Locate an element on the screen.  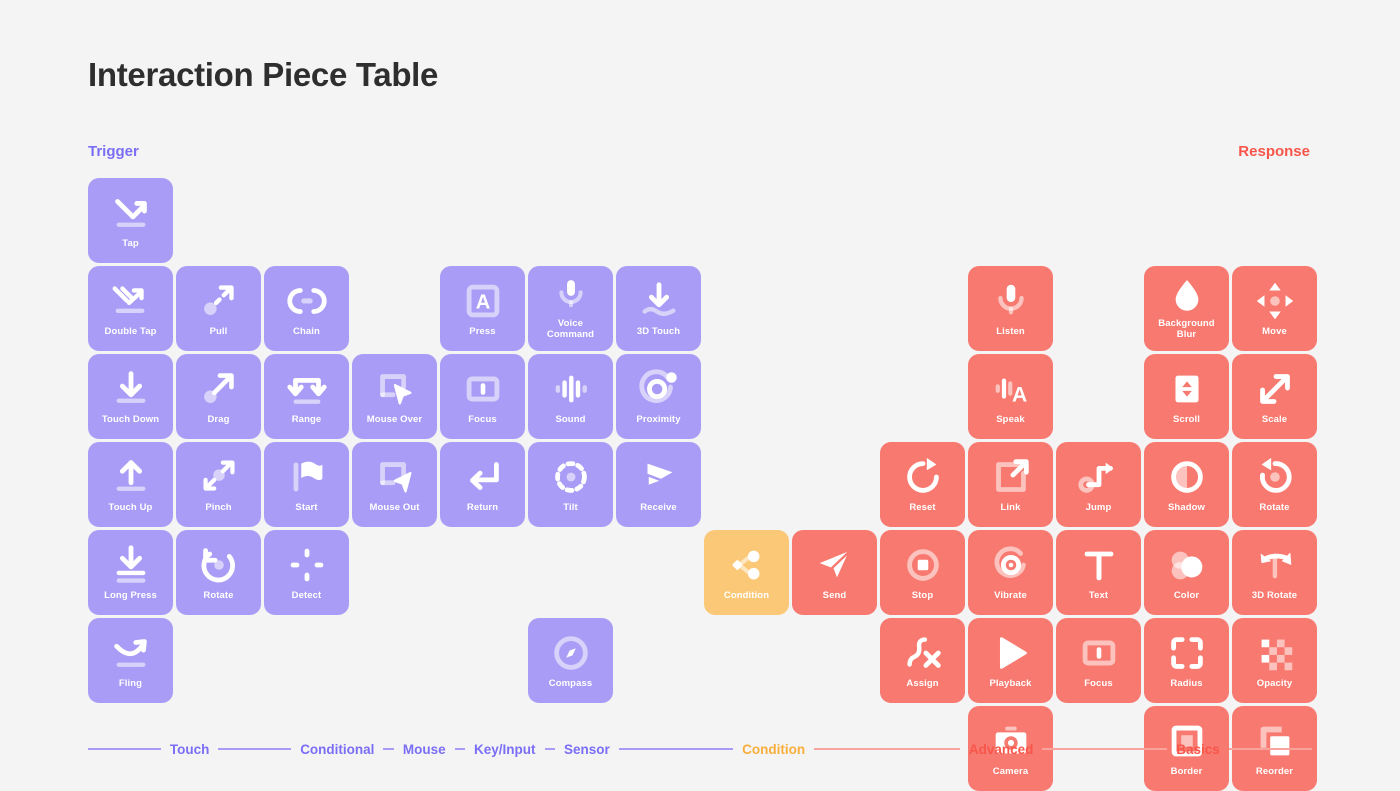
piece-tile-move: Move is located at coordinates (1274, 308).